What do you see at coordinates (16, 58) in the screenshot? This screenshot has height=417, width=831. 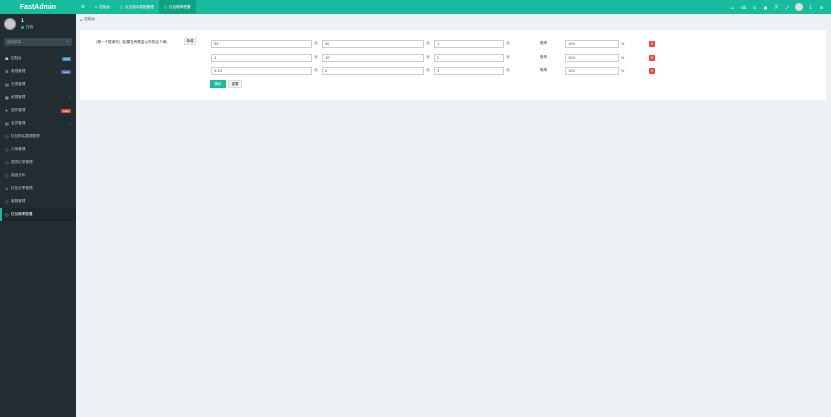 I see `sidebar-item-label: 控制台` at bounding box center [16, 58].